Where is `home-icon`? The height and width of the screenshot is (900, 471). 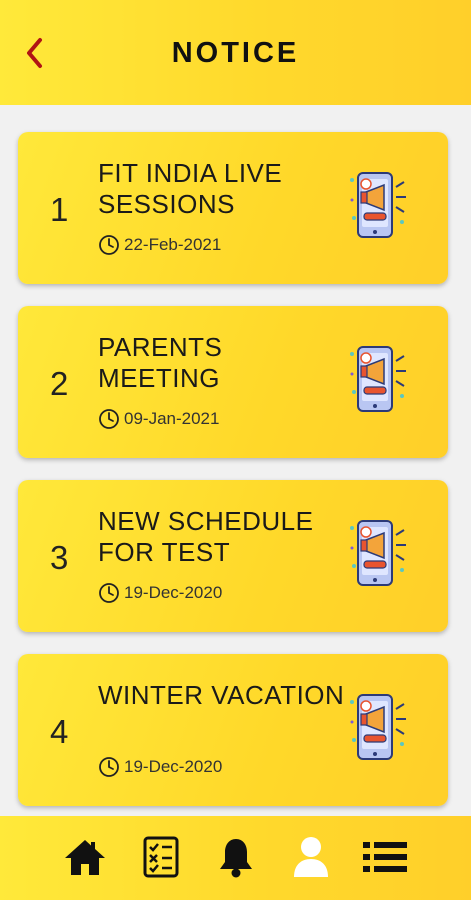
home-icon is located at coordinates (85, 857).